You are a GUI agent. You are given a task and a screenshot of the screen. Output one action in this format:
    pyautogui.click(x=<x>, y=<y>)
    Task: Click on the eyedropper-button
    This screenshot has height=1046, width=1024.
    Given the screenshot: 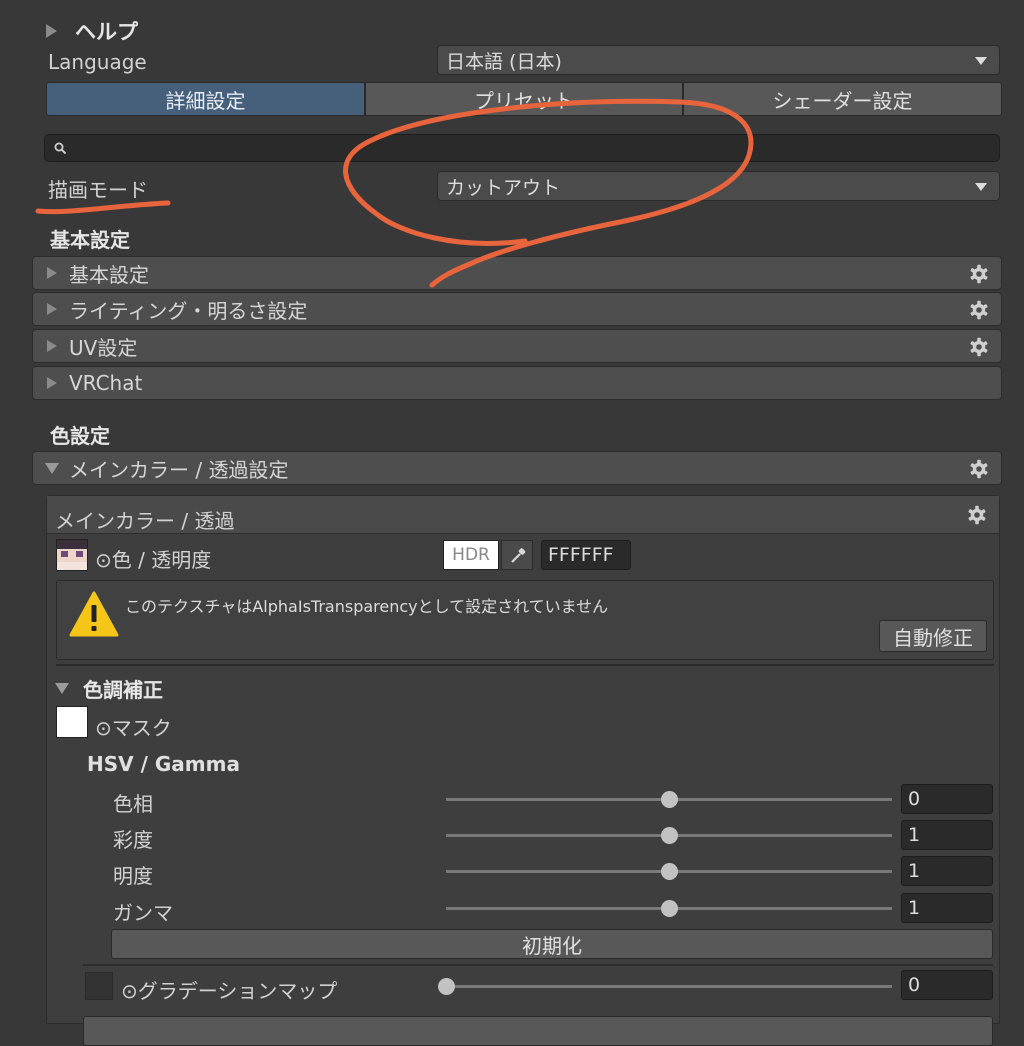 What is the action you would take?
    pyautogui.click(x=517, y=555)
    